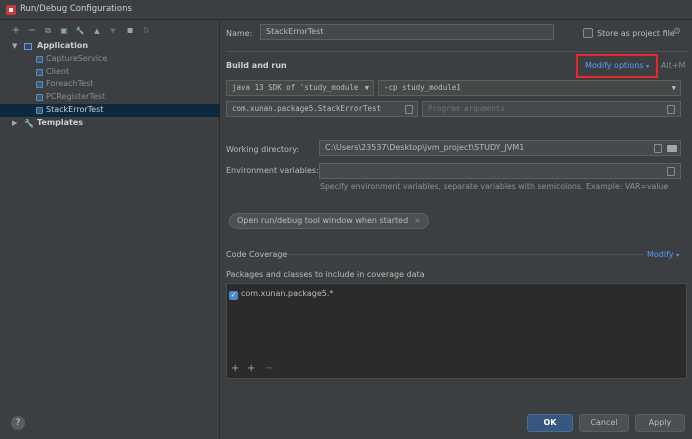 The image size is (692, 439). I want to click on tree-item-label: StackErrorTest, so click(75, 109).